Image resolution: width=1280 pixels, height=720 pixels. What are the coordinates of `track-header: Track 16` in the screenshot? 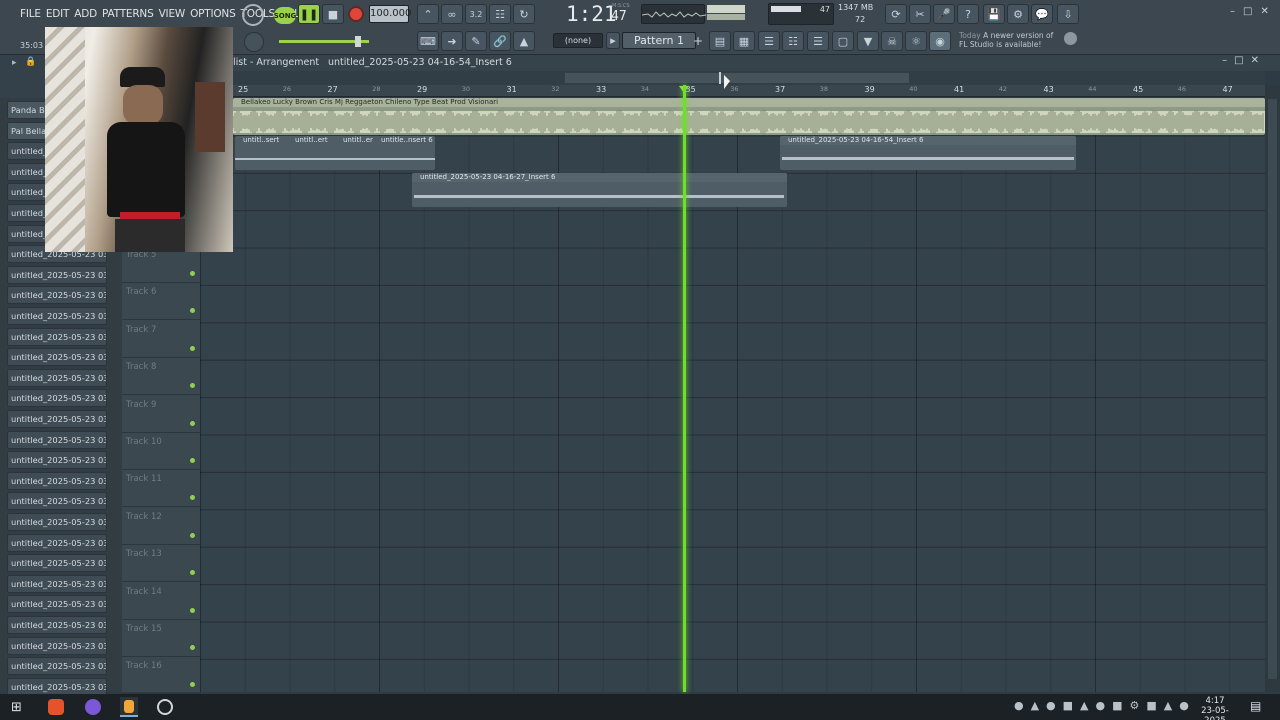 It's located at (161, 676).